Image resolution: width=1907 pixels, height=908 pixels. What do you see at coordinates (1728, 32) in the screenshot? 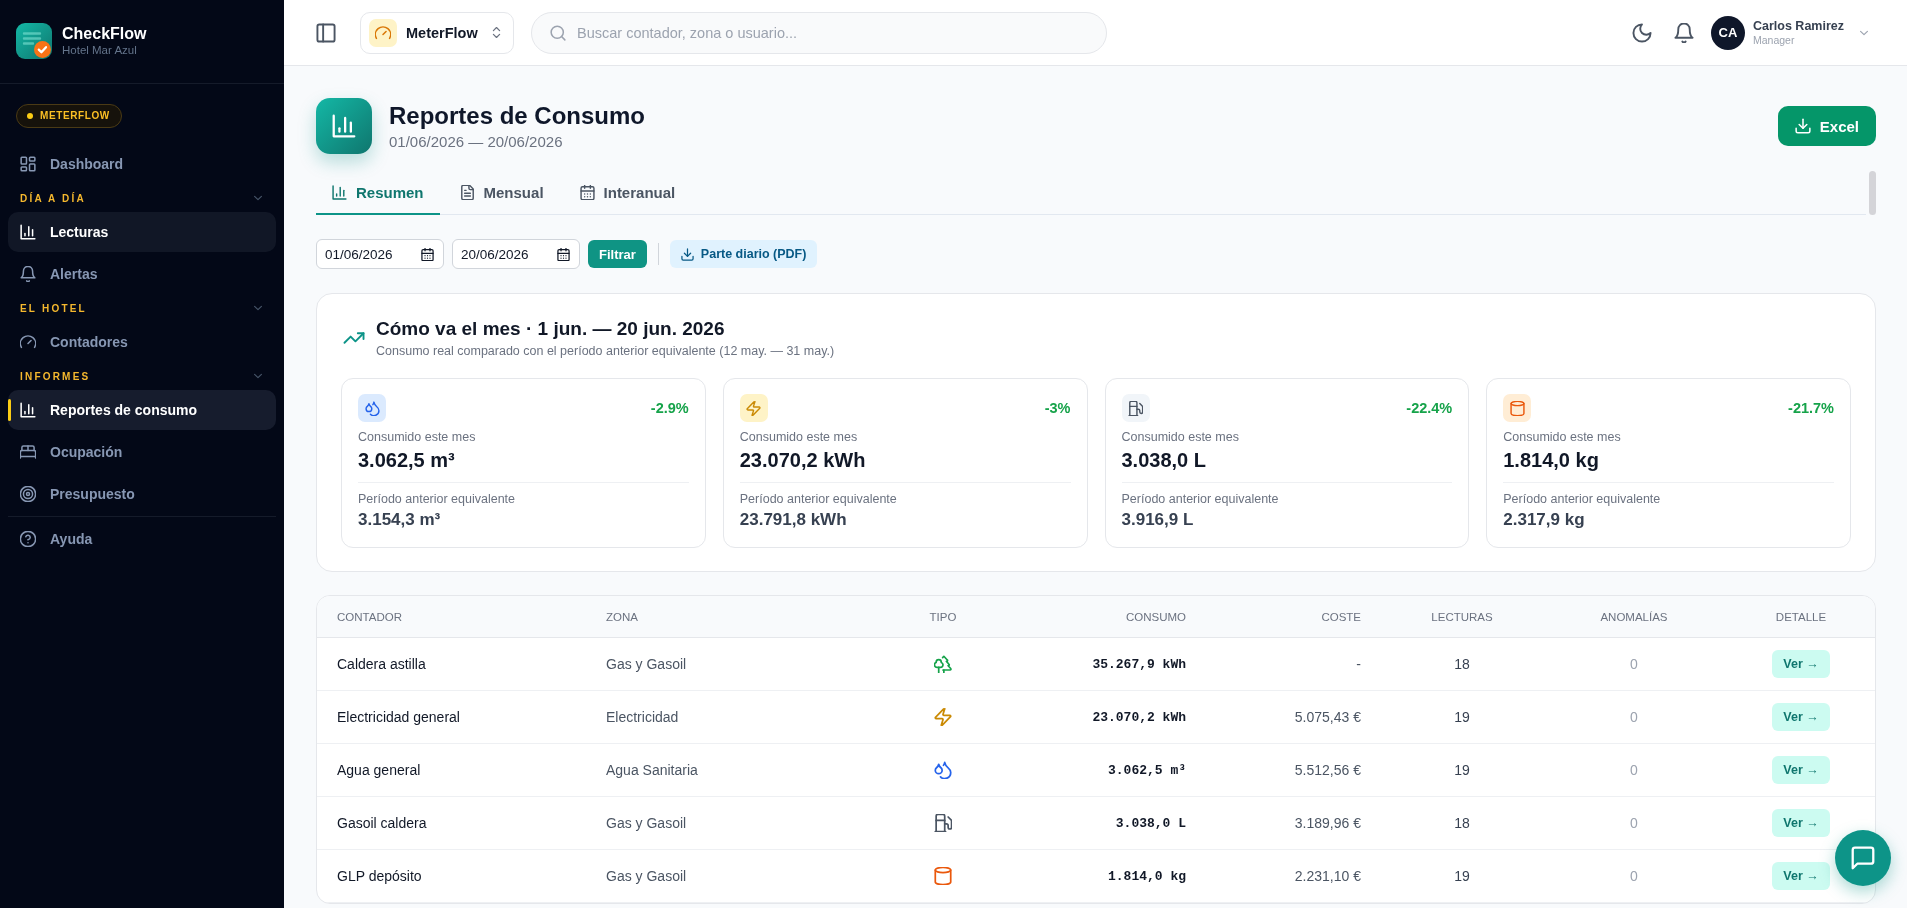
I see `user-avatar: CA` at bounding box center [1728, 32].